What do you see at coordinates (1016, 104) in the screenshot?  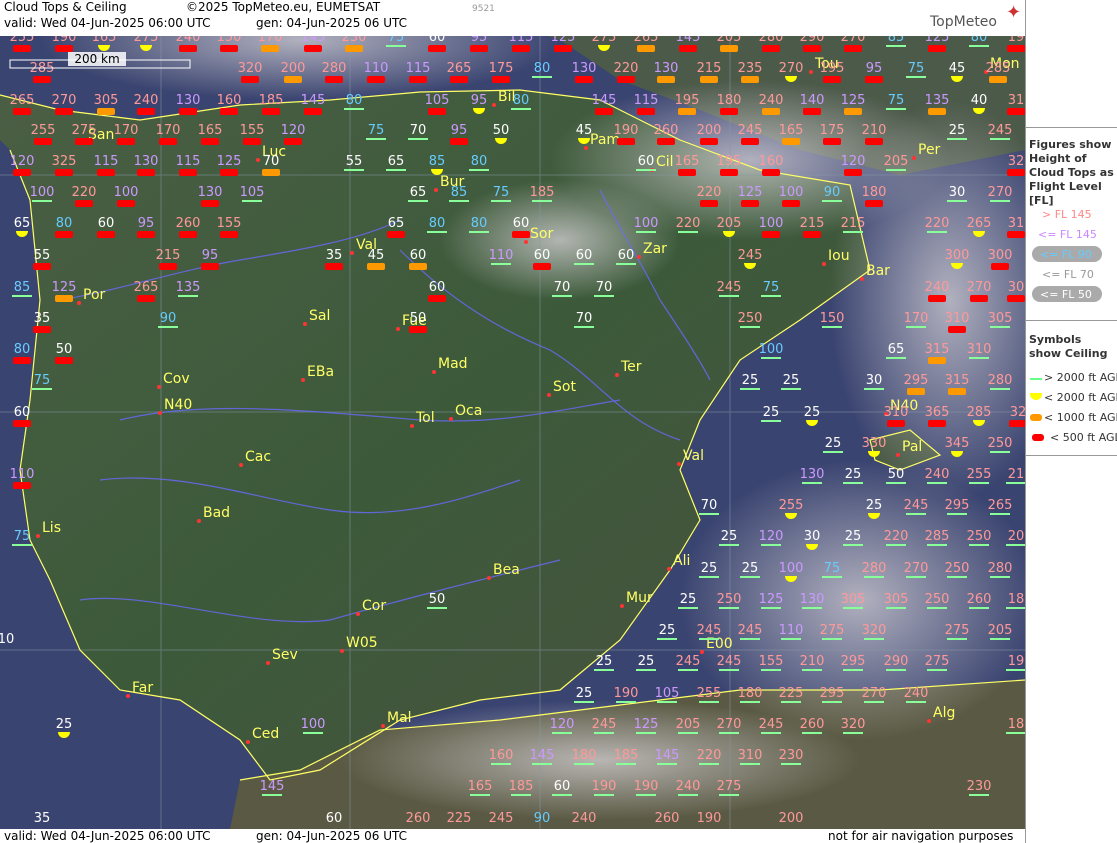 I see `station-marker: 31` at bounding box center [1016, 104].